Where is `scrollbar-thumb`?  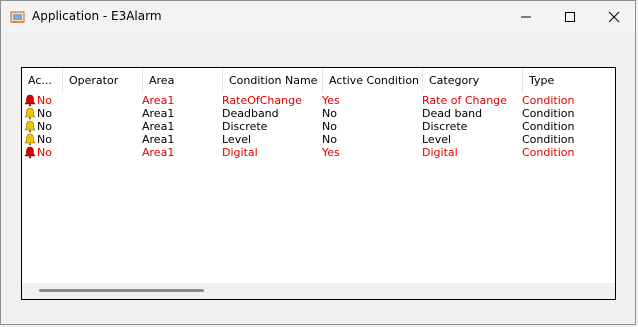 scrollbar-thumb is located at coordinates (121, 290).